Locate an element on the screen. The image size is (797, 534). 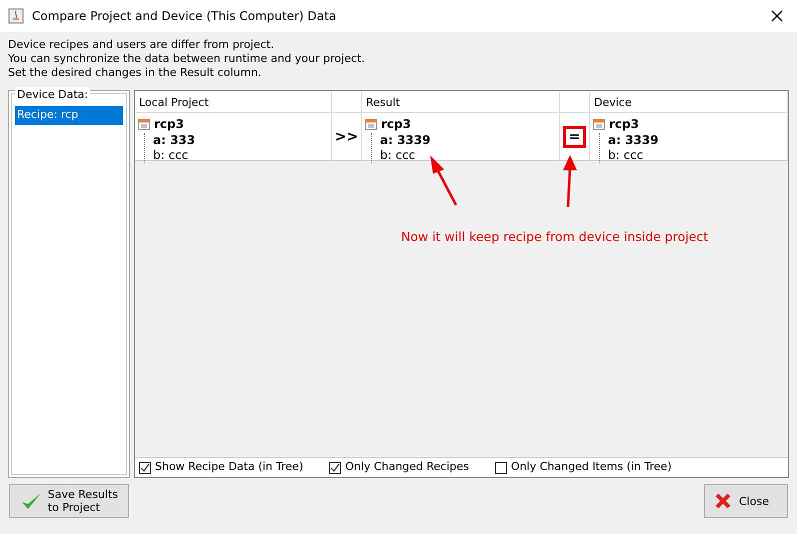
list-item: Recipe: rcp is located at coordinates (69, 115).